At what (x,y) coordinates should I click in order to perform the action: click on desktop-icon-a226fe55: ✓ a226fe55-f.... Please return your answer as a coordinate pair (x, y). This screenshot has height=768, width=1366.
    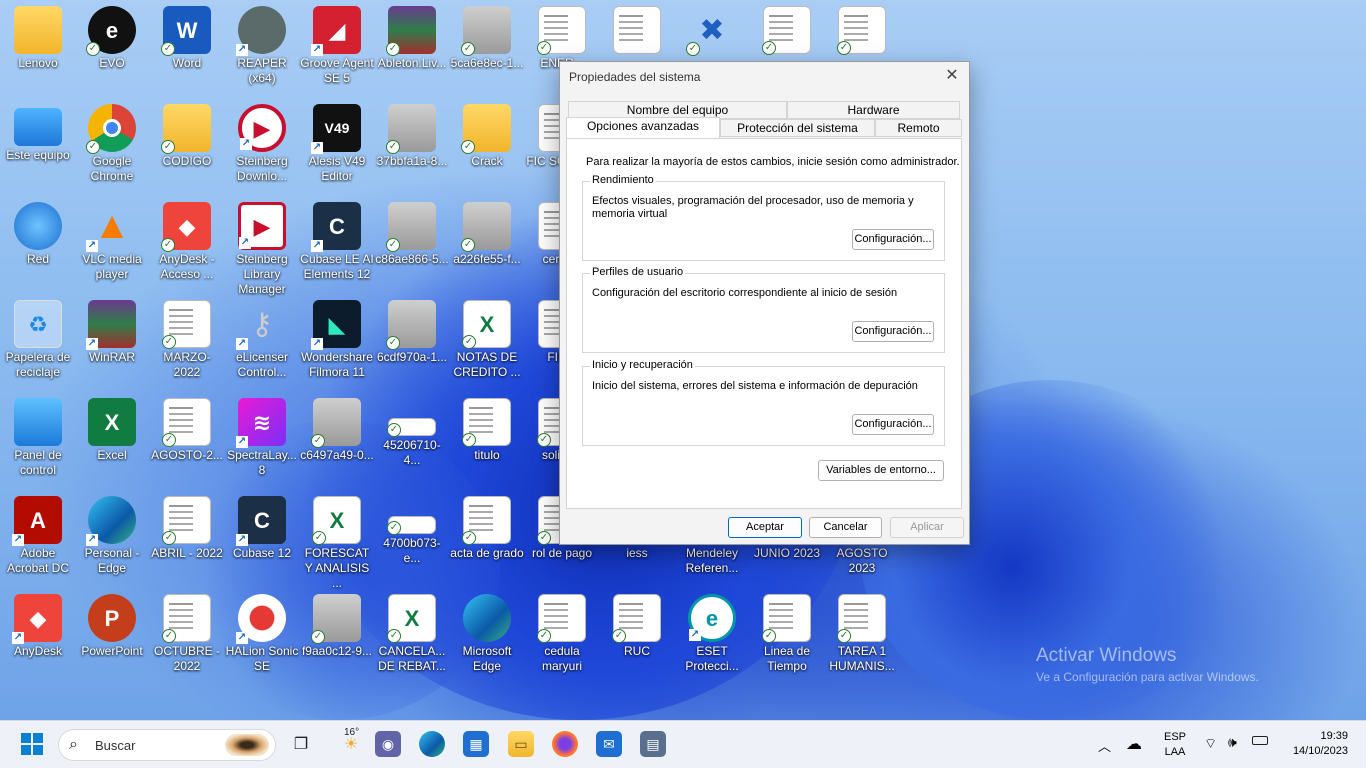
    Looking at the image, I should click on (487, 231).